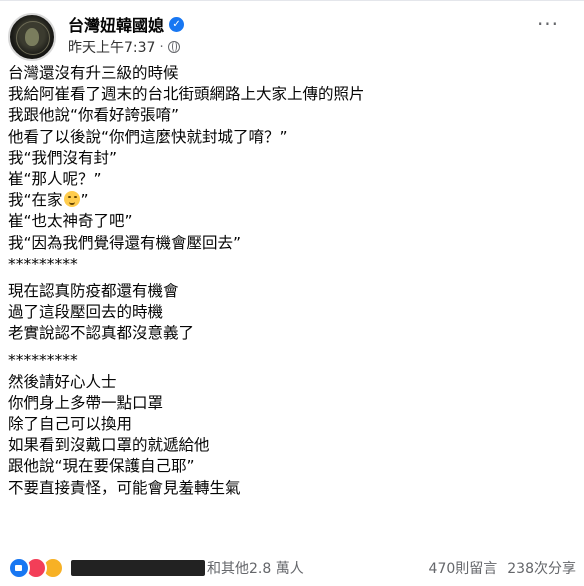  What do you see at coordinates (70, 221) in the screenshot?
I see `post-line: 崔“也太神奇了吧”` at bounding box center [70, 221].